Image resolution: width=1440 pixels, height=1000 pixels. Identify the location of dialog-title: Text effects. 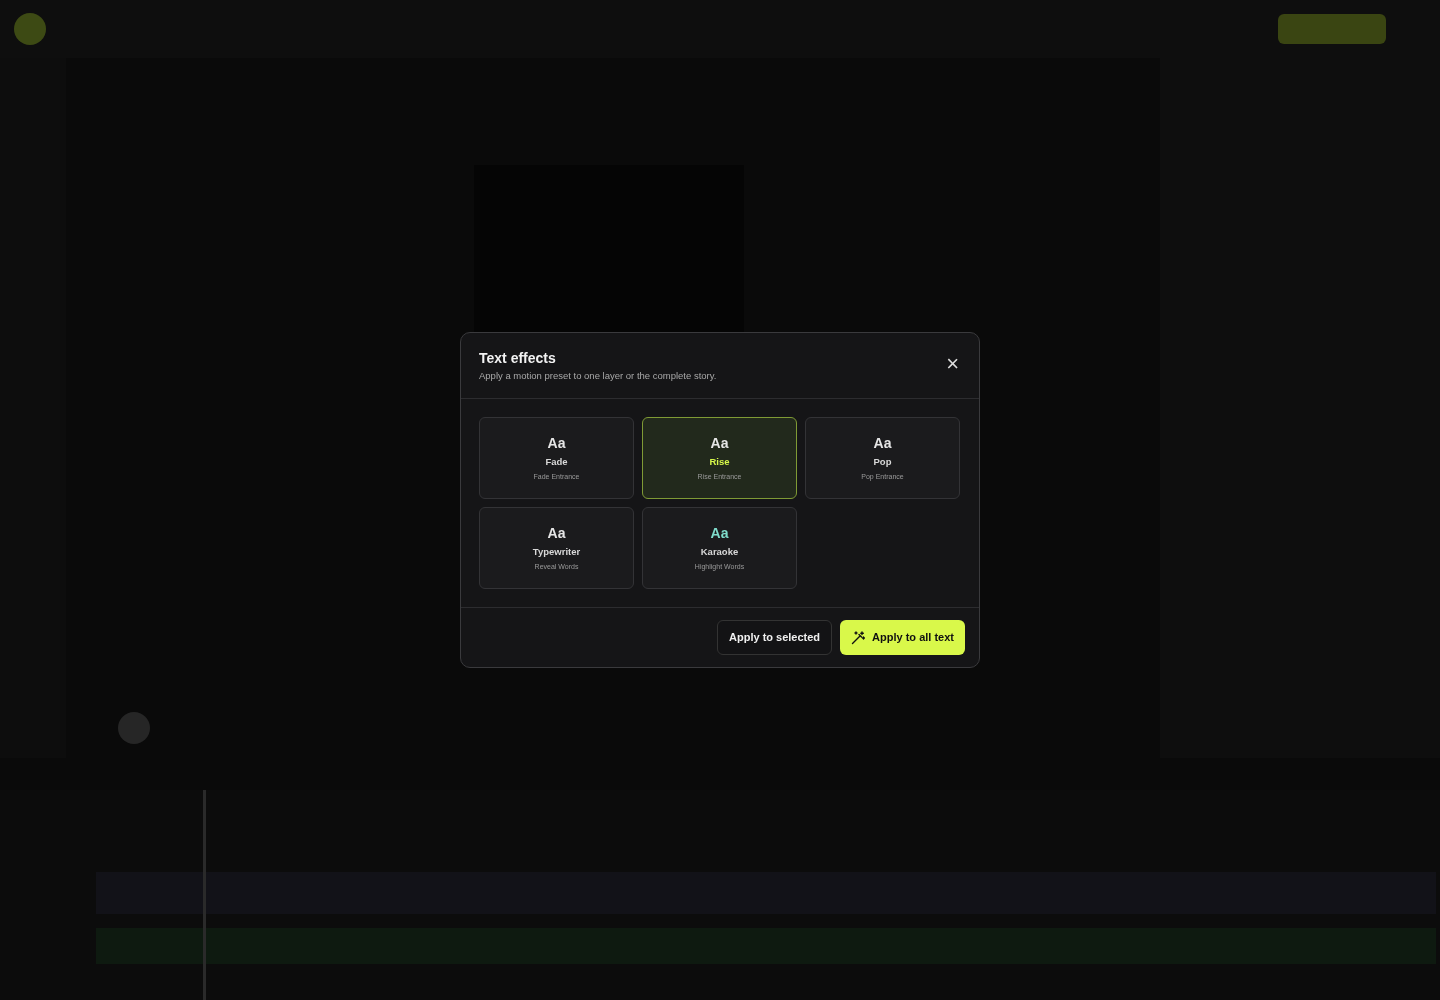
(518, 359).